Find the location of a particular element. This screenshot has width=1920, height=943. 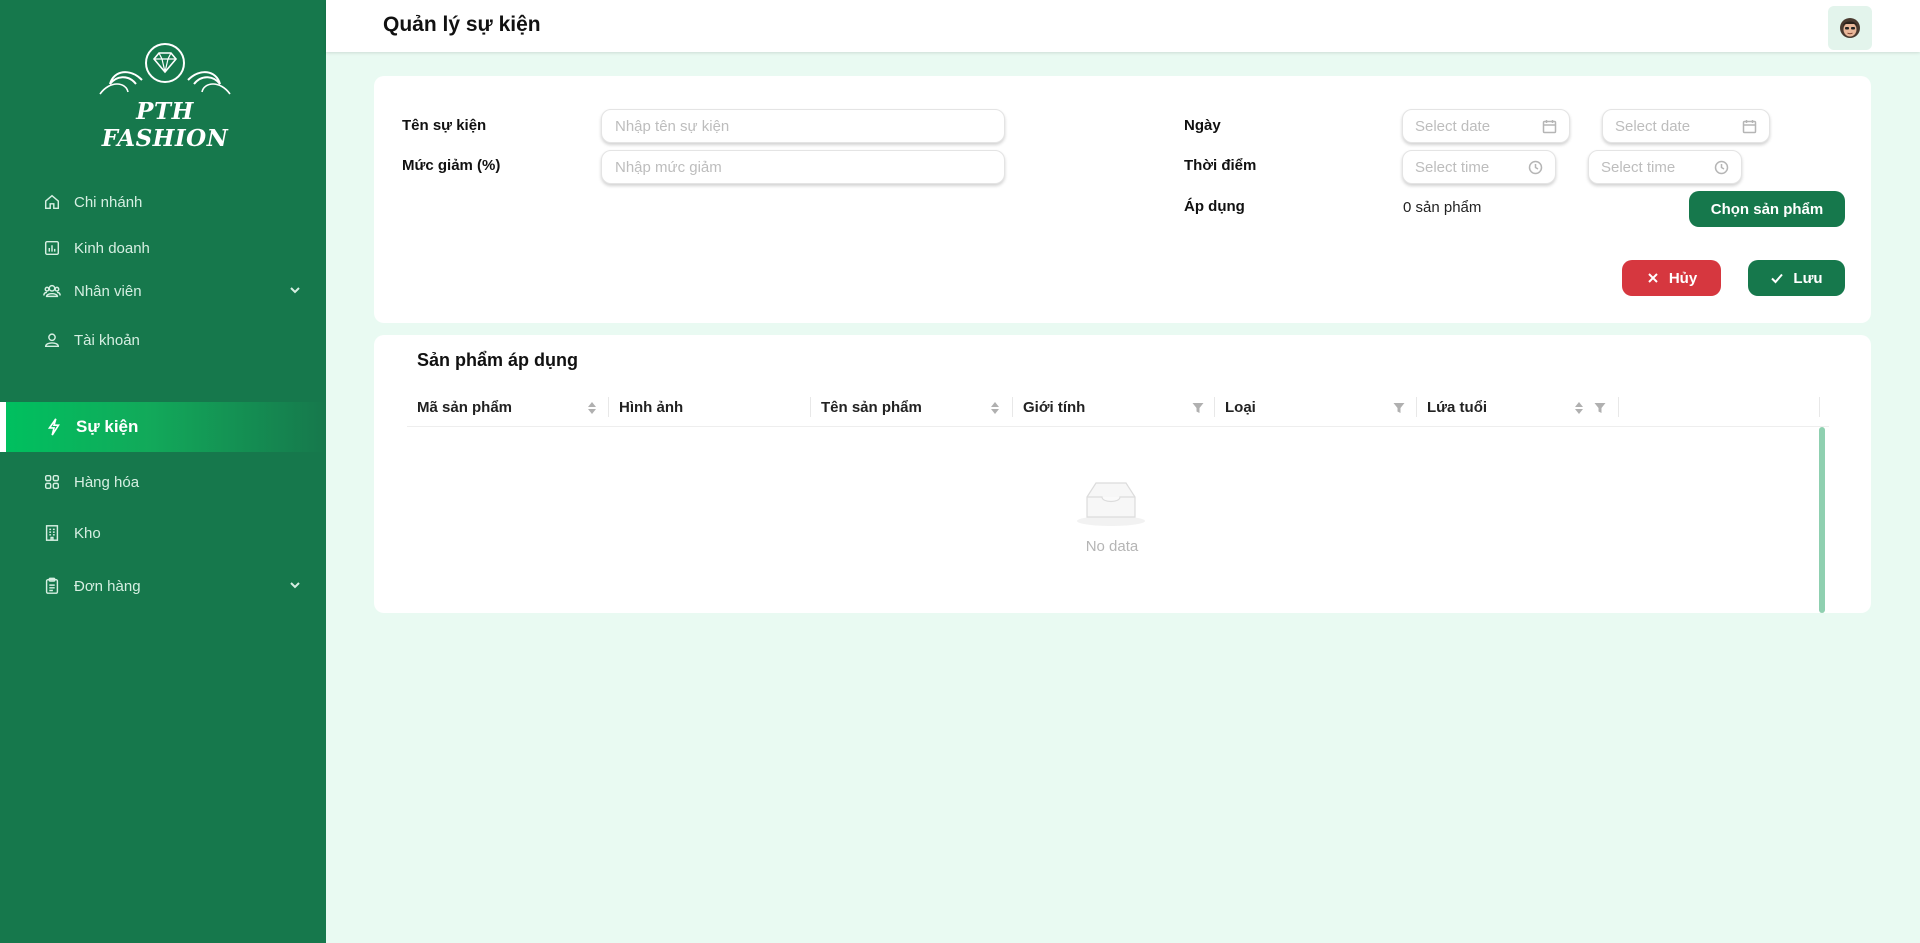

column-gender: Giới tính is located at coordinates (1113, 407).